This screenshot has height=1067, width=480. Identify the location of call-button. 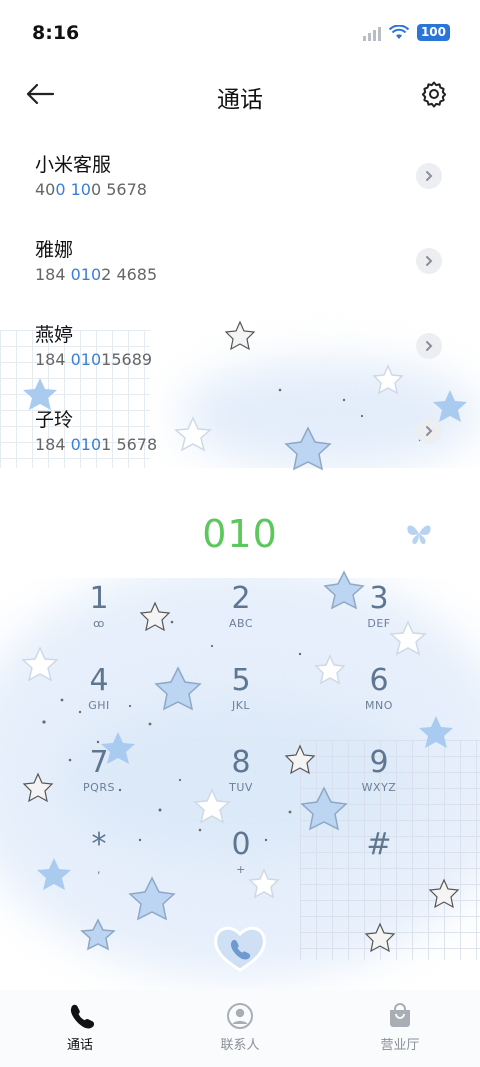
(240, 949).